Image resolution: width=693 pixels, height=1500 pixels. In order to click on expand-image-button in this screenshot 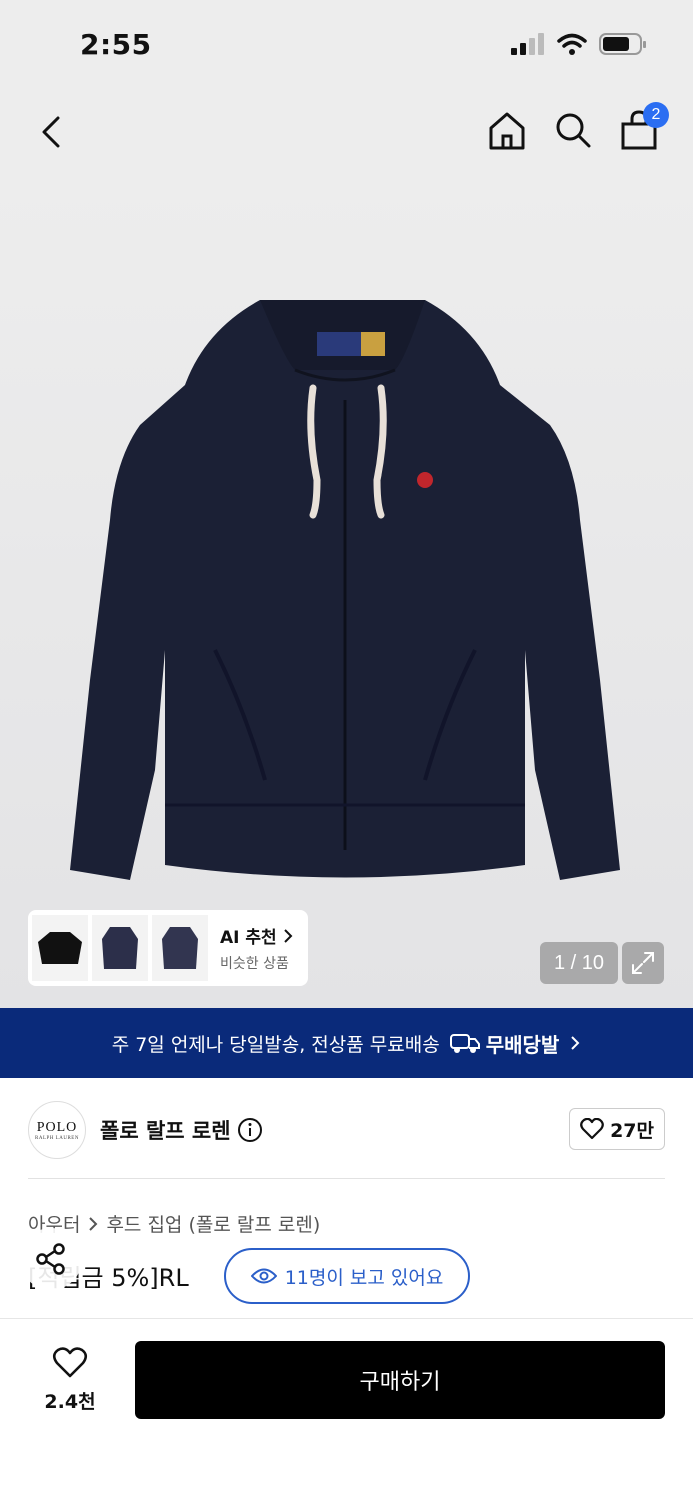, I will do `click(643, 963)`.